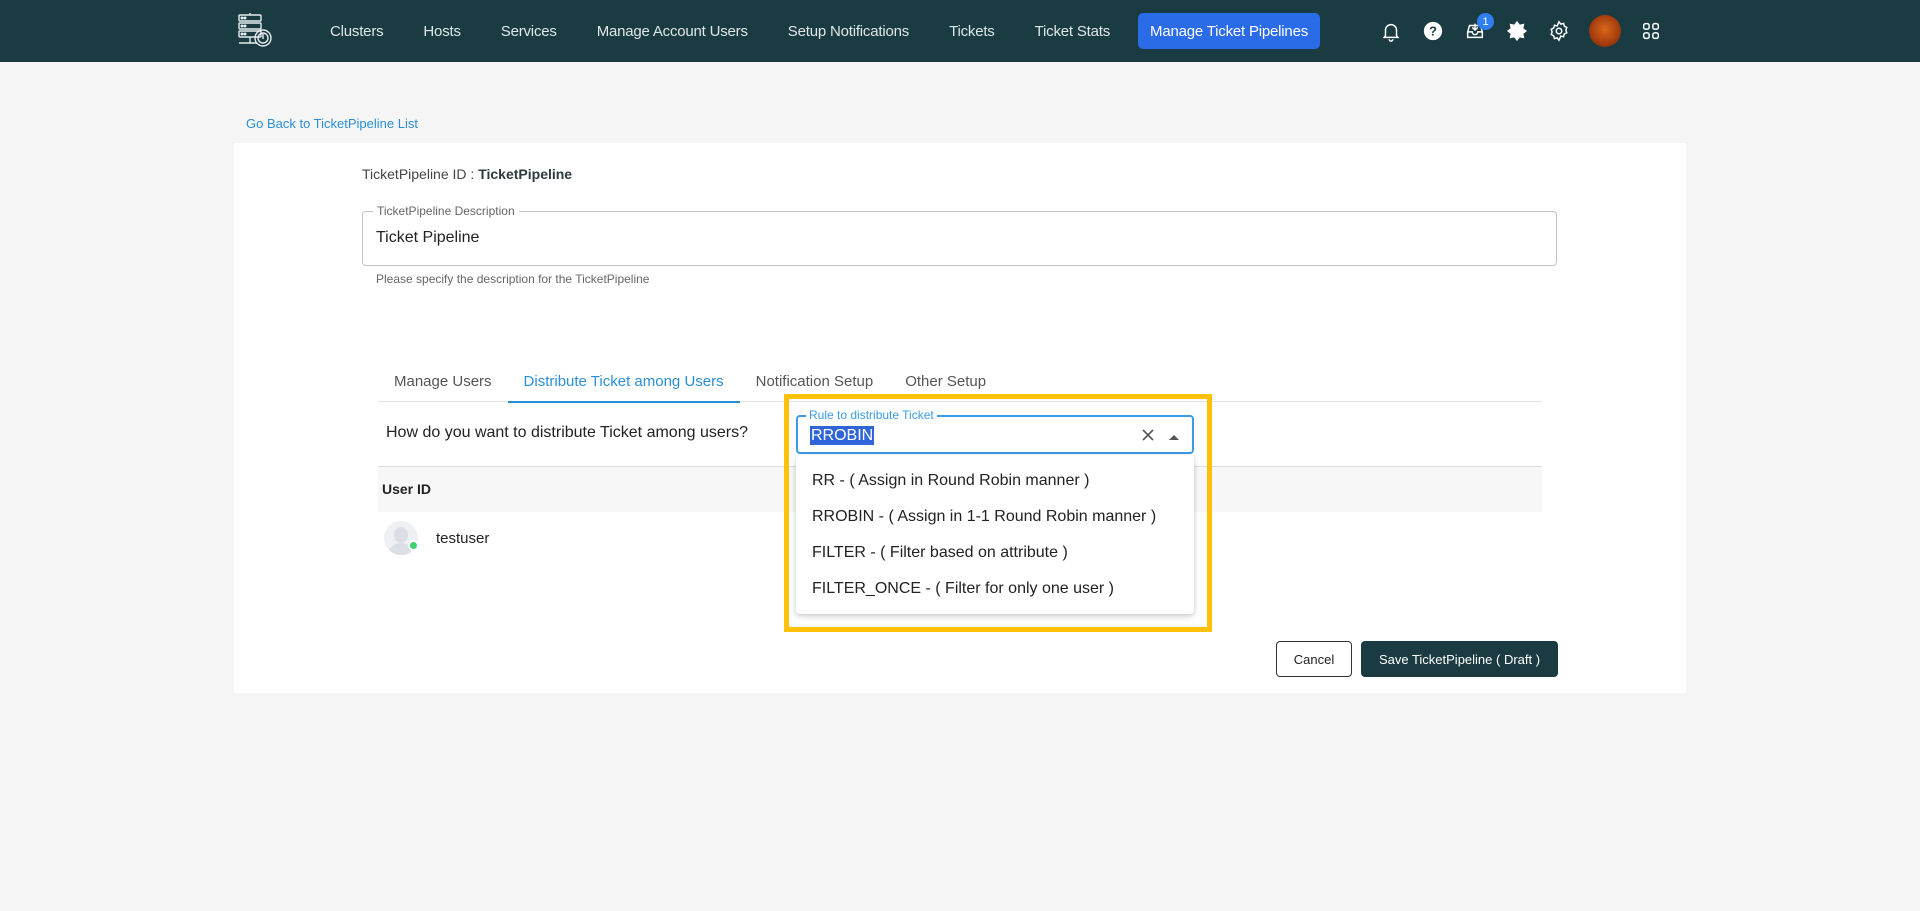 Image resolution: width=1920 pixels, height=911 pixels. I want to click on pipeline-id: TicketPipeline ID : TicketPipeline, so click(467, 174).